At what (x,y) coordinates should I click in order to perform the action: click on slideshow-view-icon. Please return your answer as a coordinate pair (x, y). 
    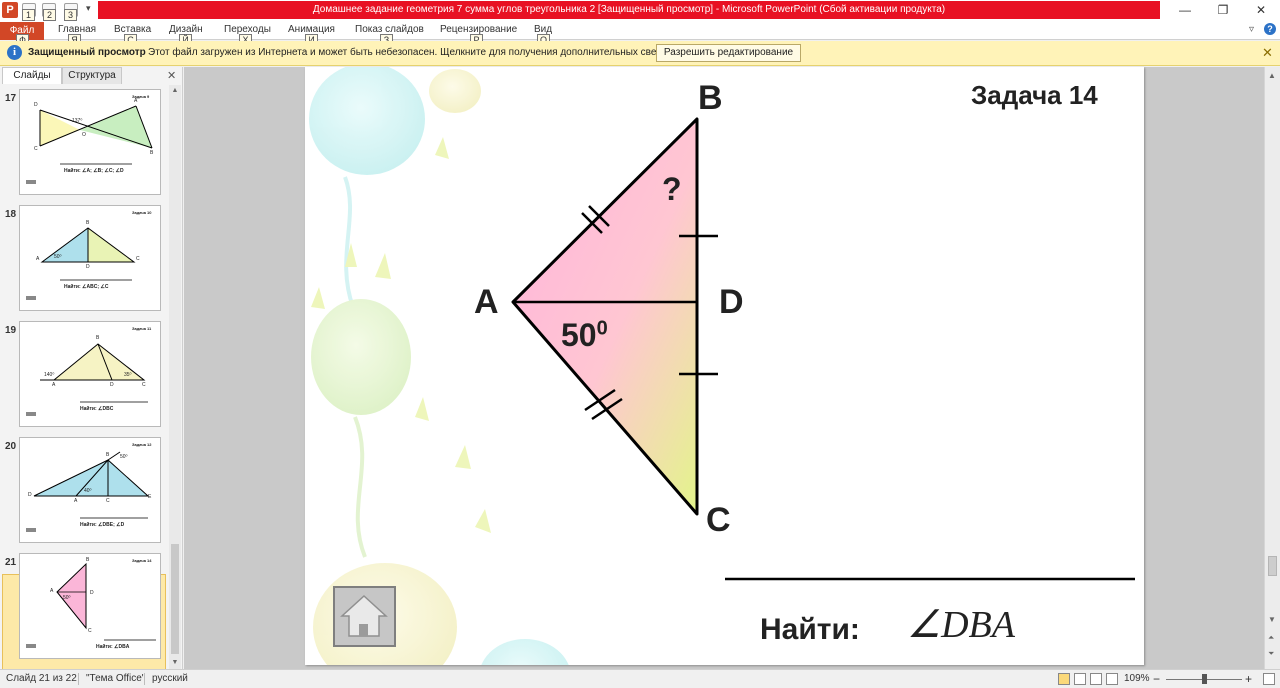
    Looking at the image, I should click on (1112, 679).